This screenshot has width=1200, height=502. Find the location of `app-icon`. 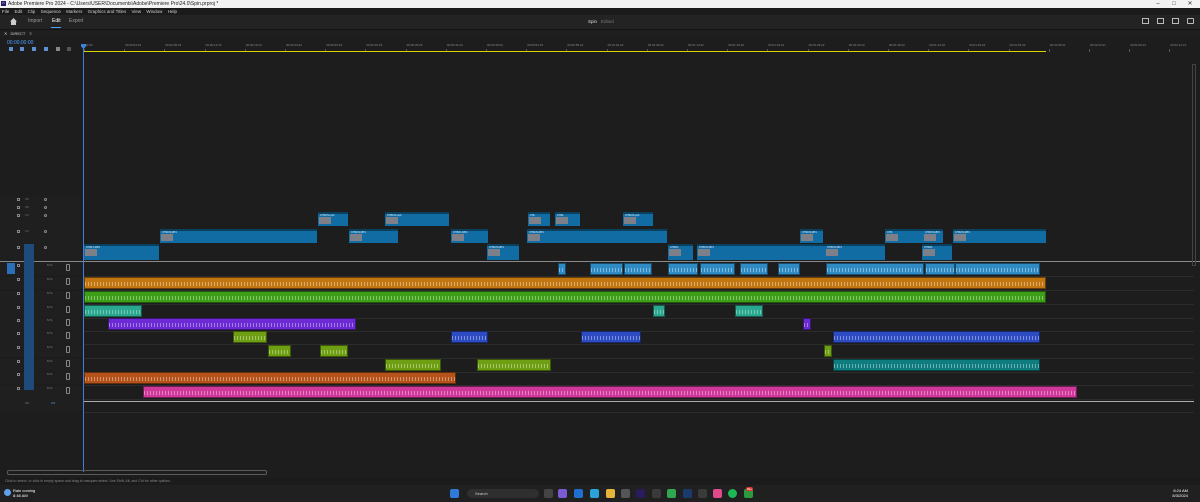

app-icon is located at coordinates (656, 493).